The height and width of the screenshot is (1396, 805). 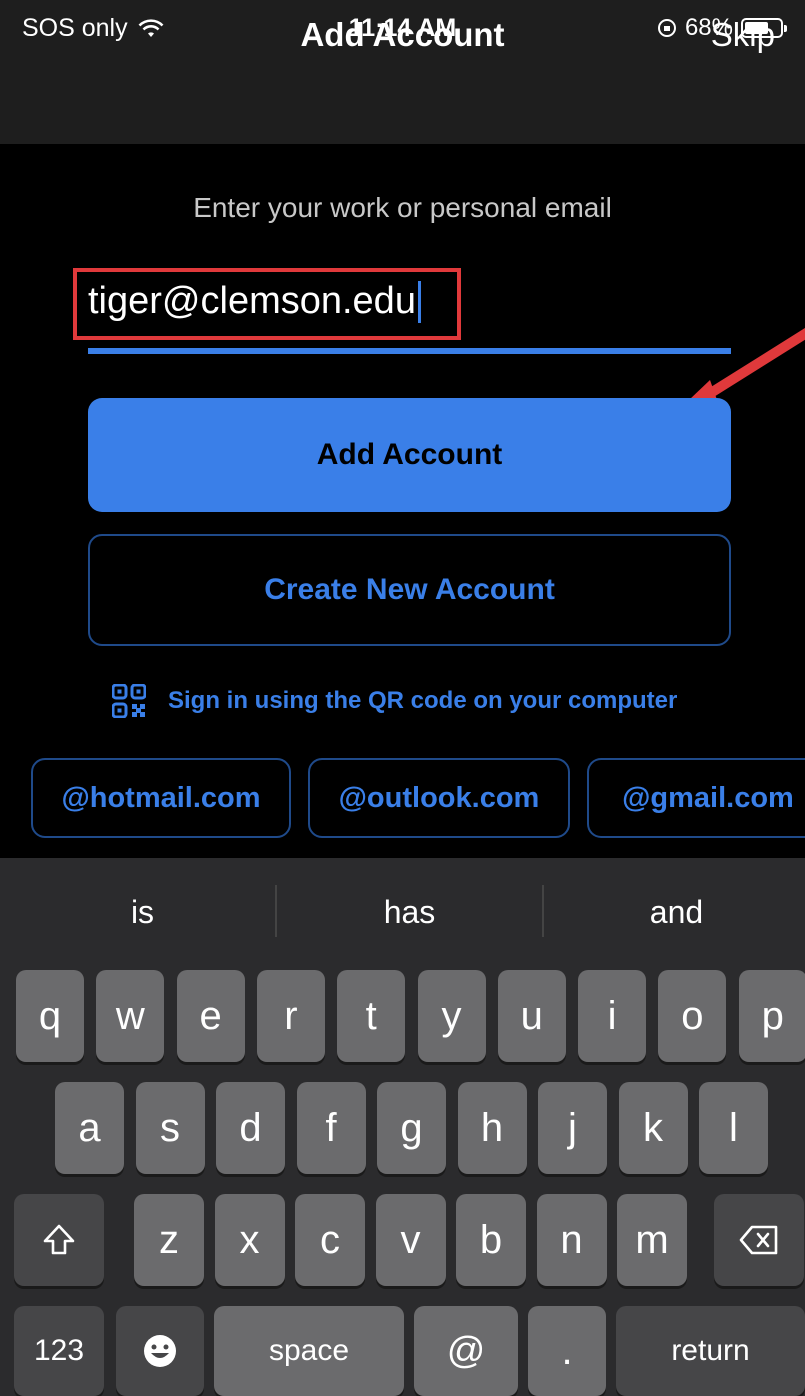 I want to click on qr-code-icon, so click(x=129, y=701).